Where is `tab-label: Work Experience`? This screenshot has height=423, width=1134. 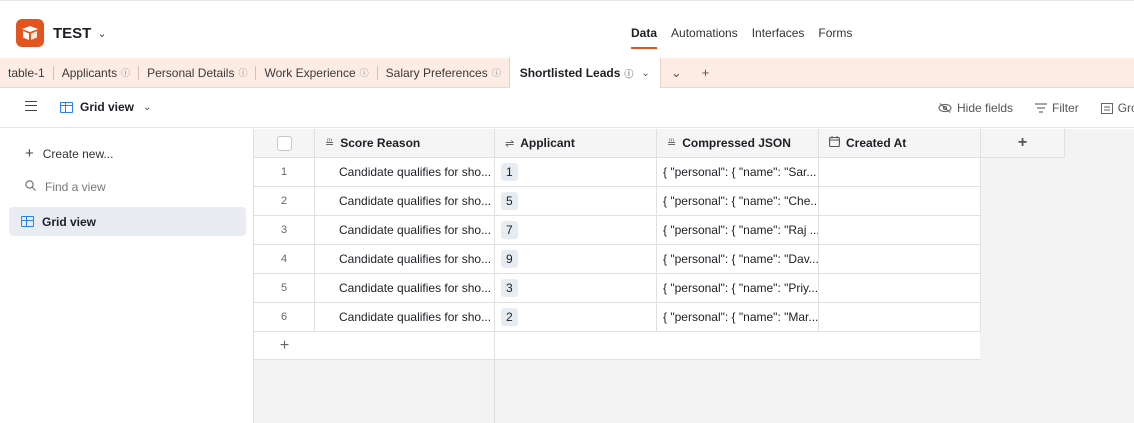 tab-label: Work Experience is located at coordinates (310, 72).